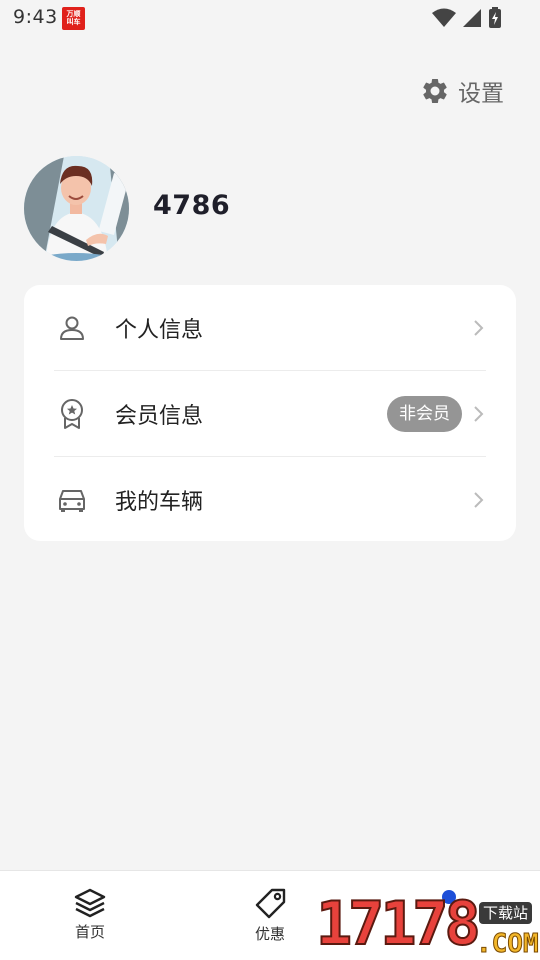 This screenshot has height=960, width=540. I want to click on signal-icon, so click(472, 18).